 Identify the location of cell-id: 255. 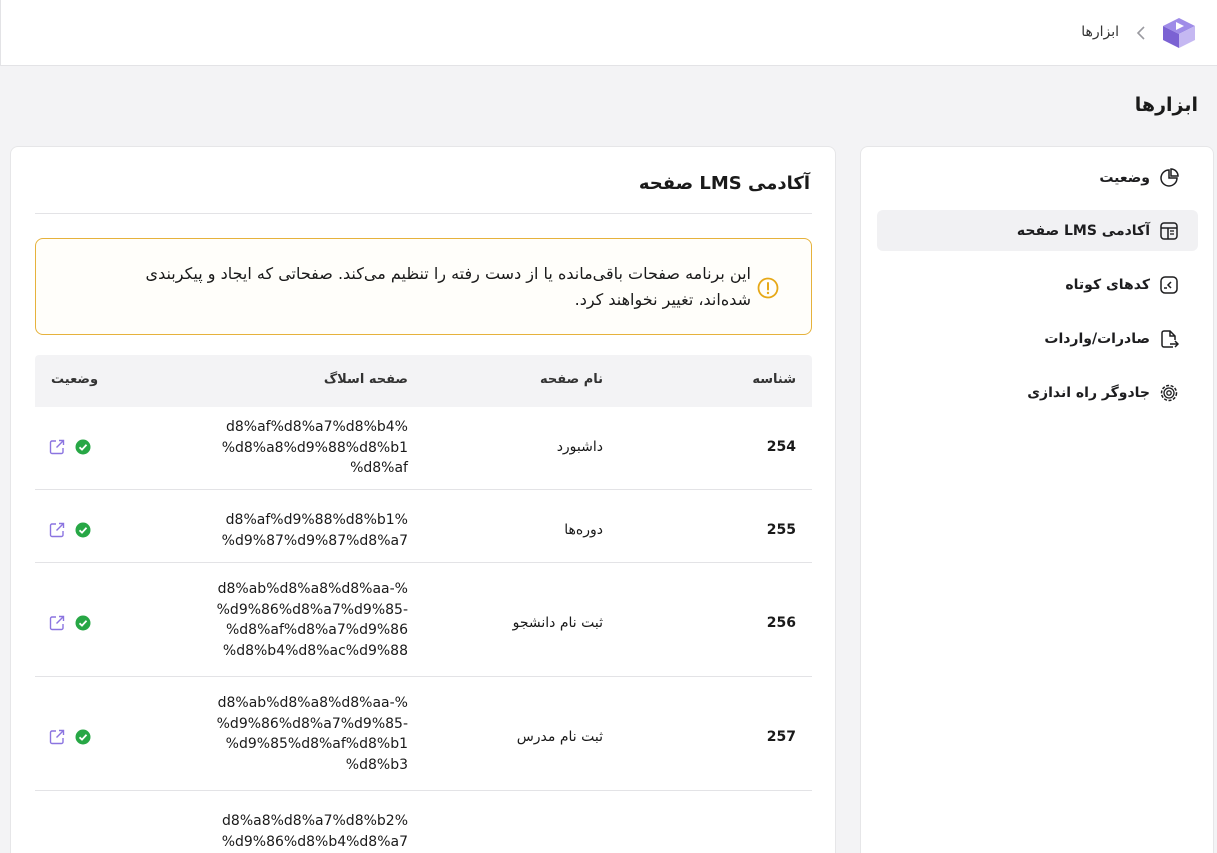
(781, 530).